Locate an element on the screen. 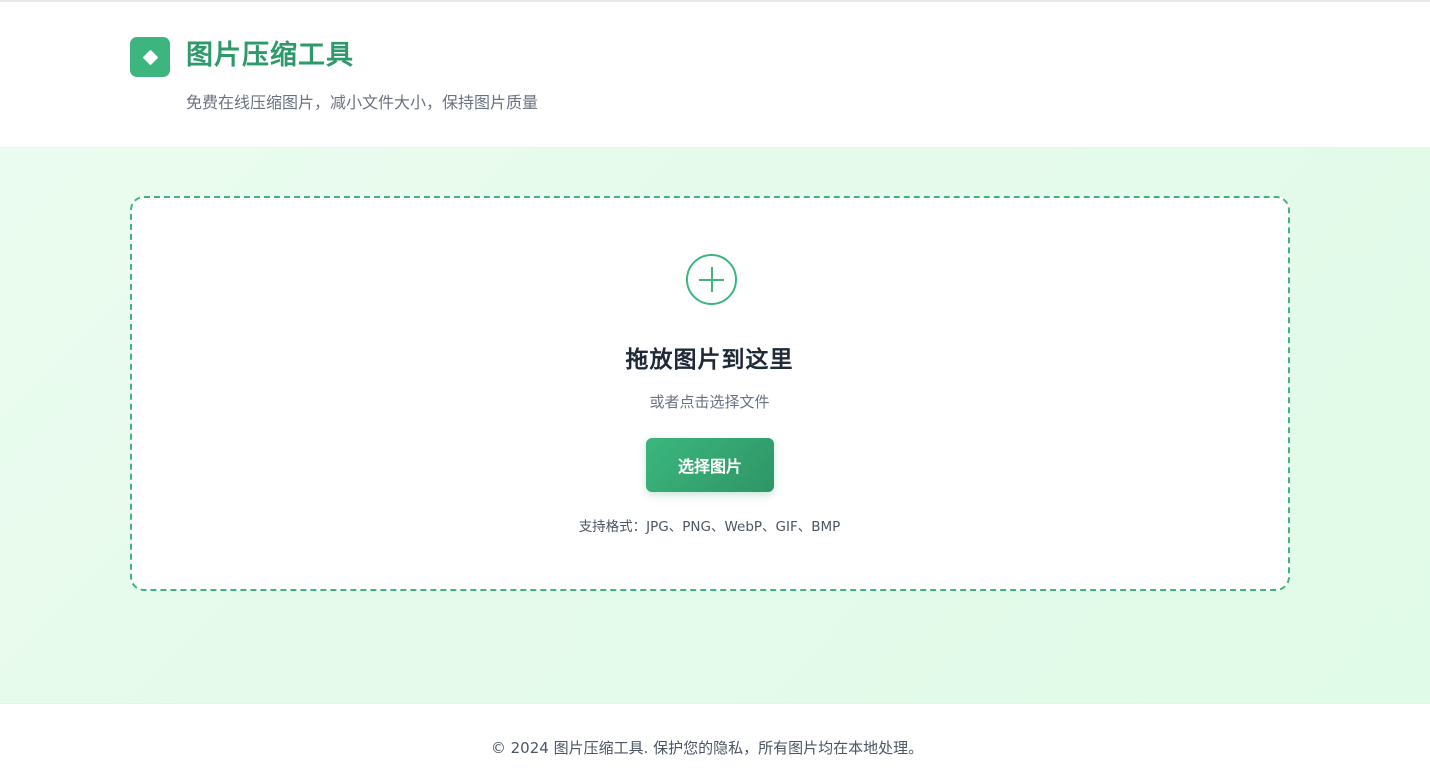 The image size is (1430, 776). diamond-icon is located at coordinates (150, 57).